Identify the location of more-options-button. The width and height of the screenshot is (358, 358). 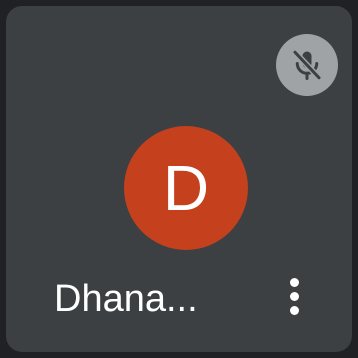
(294, 296).